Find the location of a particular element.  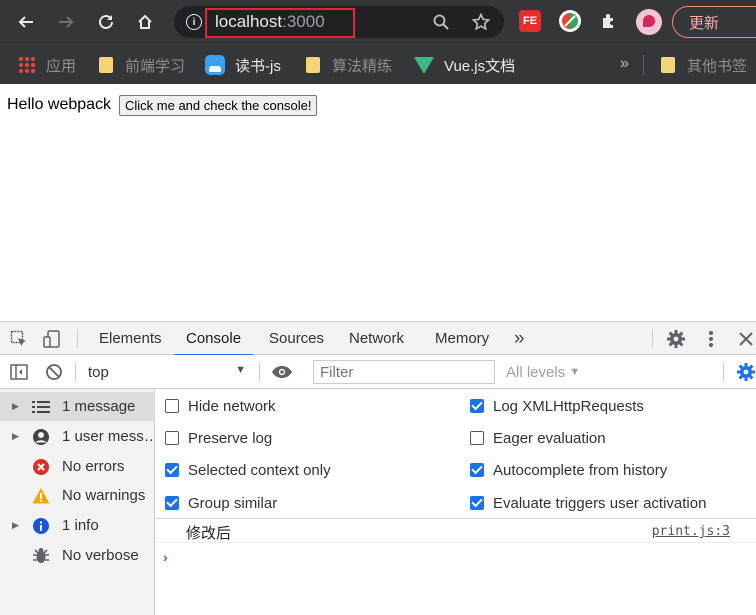

extensions-puzzle-icon is located at coordinates (609, 21).